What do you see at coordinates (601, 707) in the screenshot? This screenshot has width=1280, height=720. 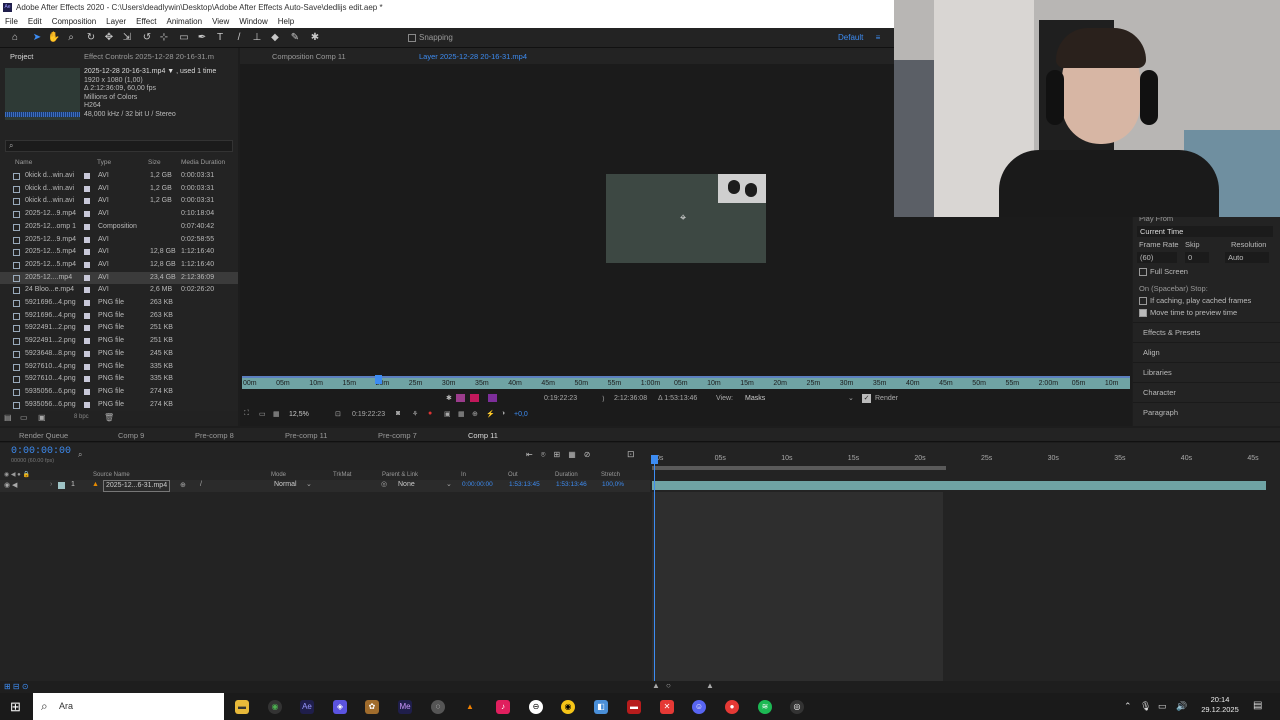 I see `app-icon-blue: ◧` at bounding box center [601, 707].